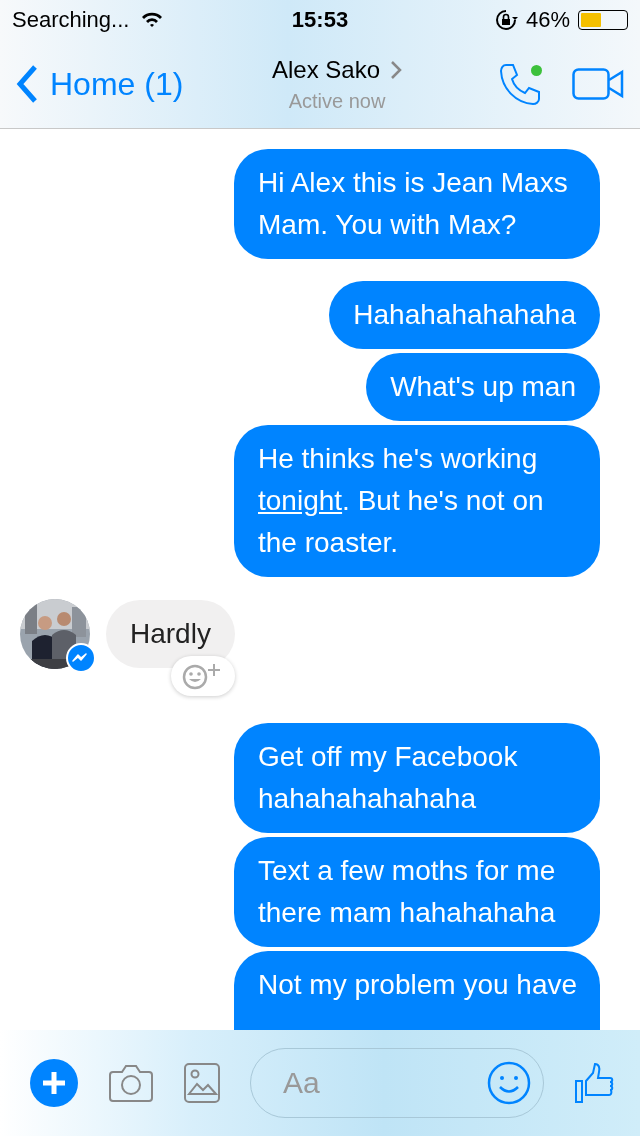  Describe the element at coordinates (417, 778) in the screenshot. I see `message-bubble: Get off my Facebook hahahahahahaha` at that location.